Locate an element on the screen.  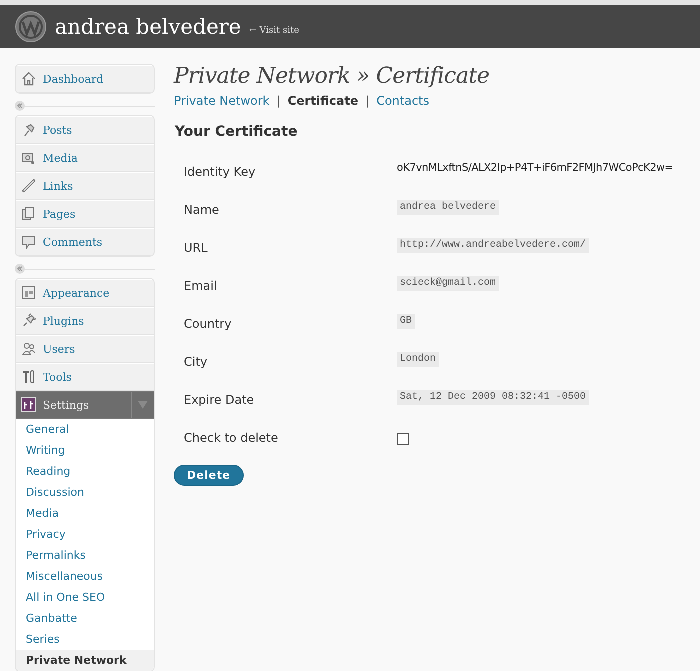
subnav-link: Contacts is located at coordinates (403, 101).